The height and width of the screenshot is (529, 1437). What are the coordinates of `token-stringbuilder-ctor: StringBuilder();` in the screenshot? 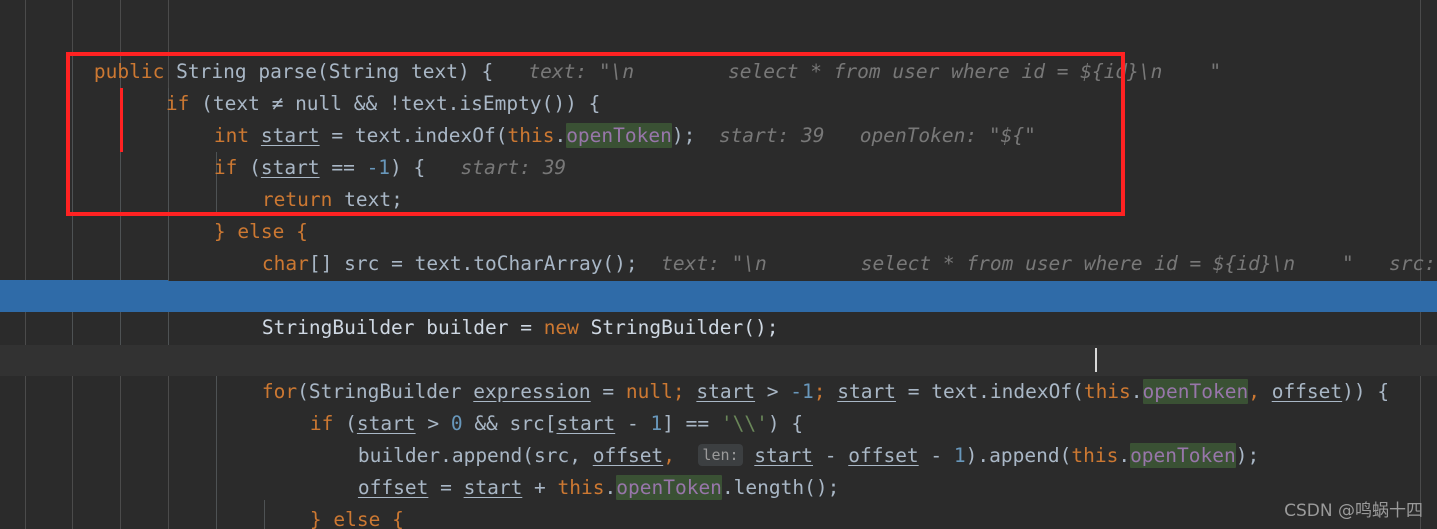 It's located at (678, 327).